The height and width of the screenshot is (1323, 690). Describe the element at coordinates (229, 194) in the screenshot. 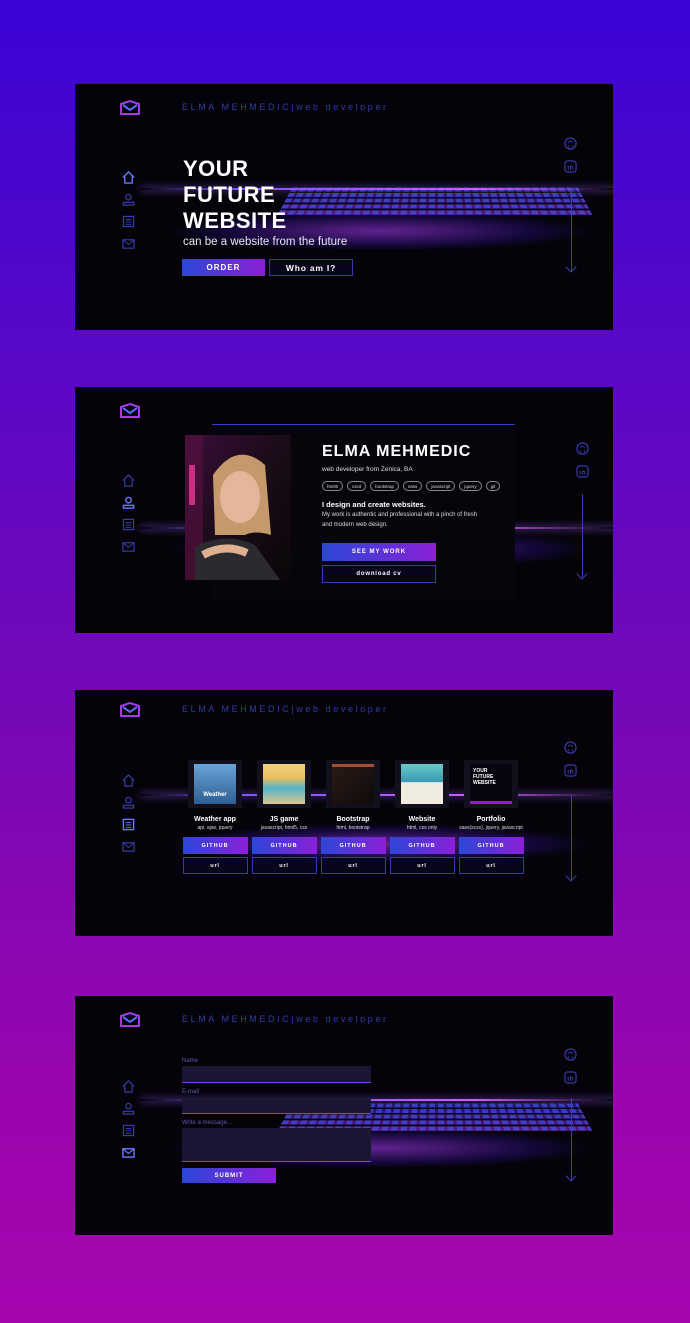

I see `hero-line-2: FUTURE` at that location.